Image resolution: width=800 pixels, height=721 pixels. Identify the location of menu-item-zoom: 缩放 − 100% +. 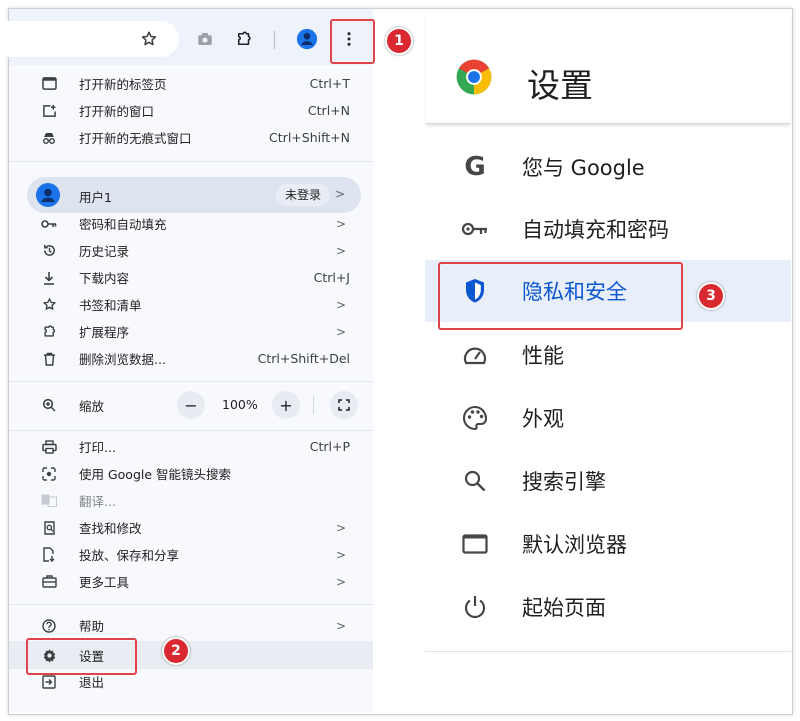
(191, 405).